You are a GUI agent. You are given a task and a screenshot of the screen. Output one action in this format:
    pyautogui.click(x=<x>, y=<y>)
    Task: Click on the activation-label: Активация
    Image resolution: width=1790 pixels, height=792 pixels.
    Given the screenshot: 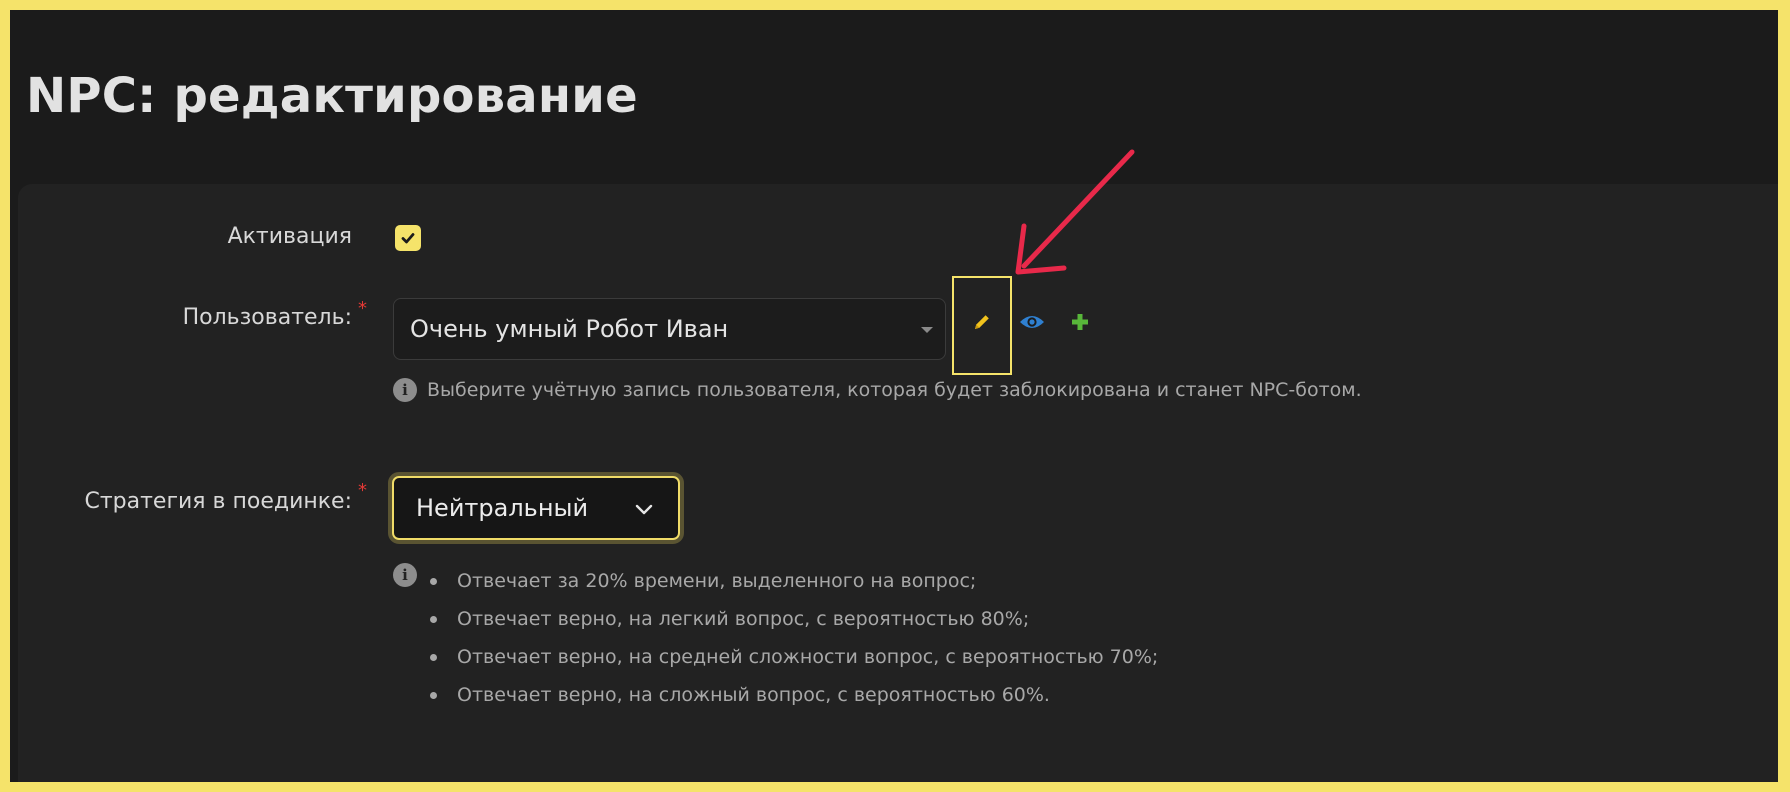 What is the action you would take?
    pyautogui.click(x=289, y=236)
    